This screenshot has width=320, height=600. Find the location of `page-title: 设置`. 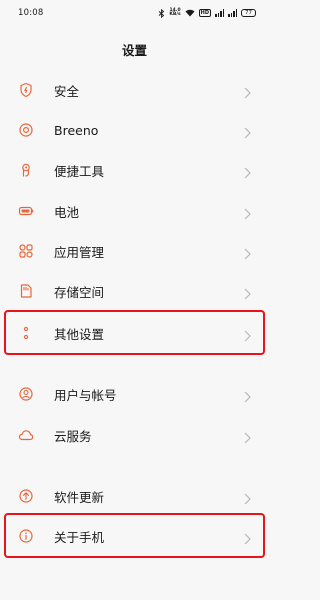

page-title: 设置 is located at coordinates (134, 50).